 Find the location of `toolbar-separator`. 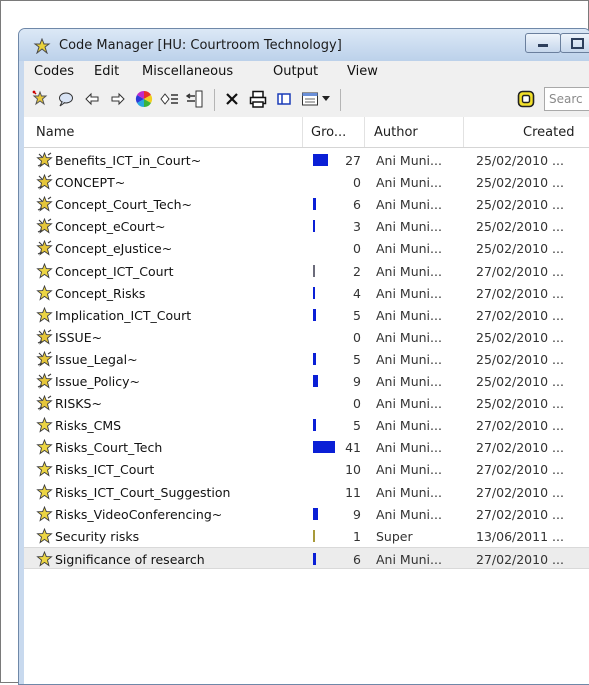

toolbar-separator is located at coordinates (214, 100).